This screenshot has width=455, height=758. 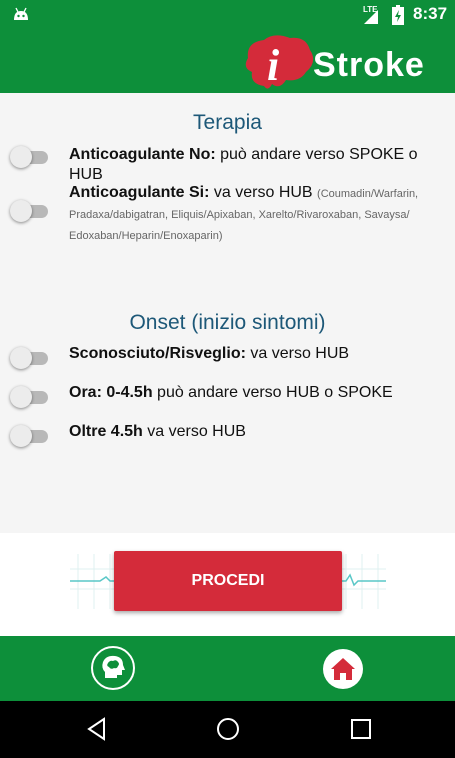 What do you see at coordinates (21, 13) in the screenshot?
I see `android-icon` at bounding box center [21, 13].